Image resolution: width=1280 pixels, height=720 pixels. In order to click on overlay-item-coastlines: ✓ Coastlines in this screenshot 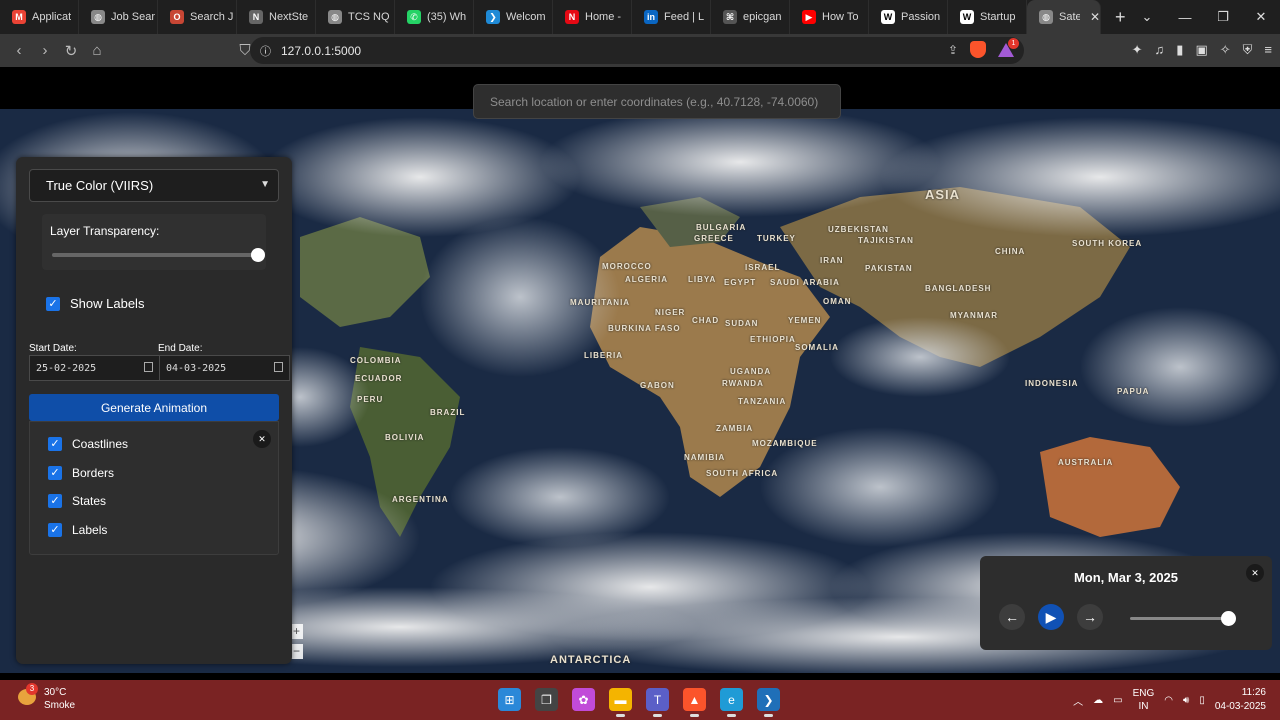, I will do `click(88, 444)`.